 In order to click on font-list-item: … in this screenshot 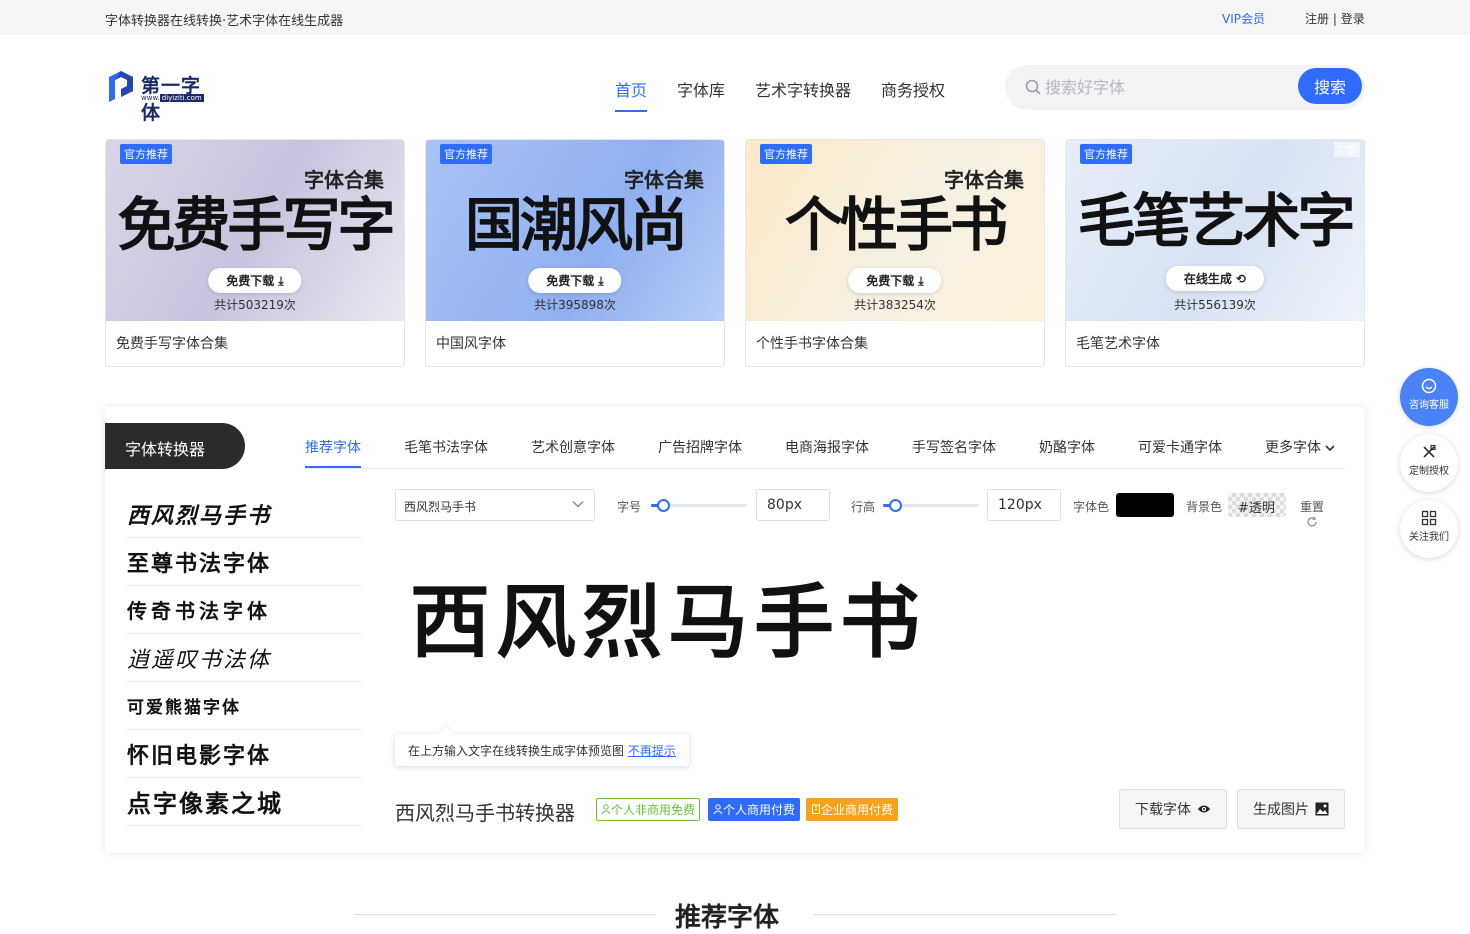, I will do `click(244, 832)`.